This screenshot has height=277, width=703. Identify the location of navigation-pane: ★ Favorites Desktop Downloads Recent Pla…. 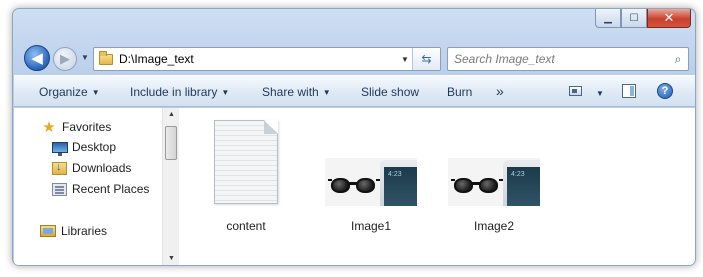
(88, 186).